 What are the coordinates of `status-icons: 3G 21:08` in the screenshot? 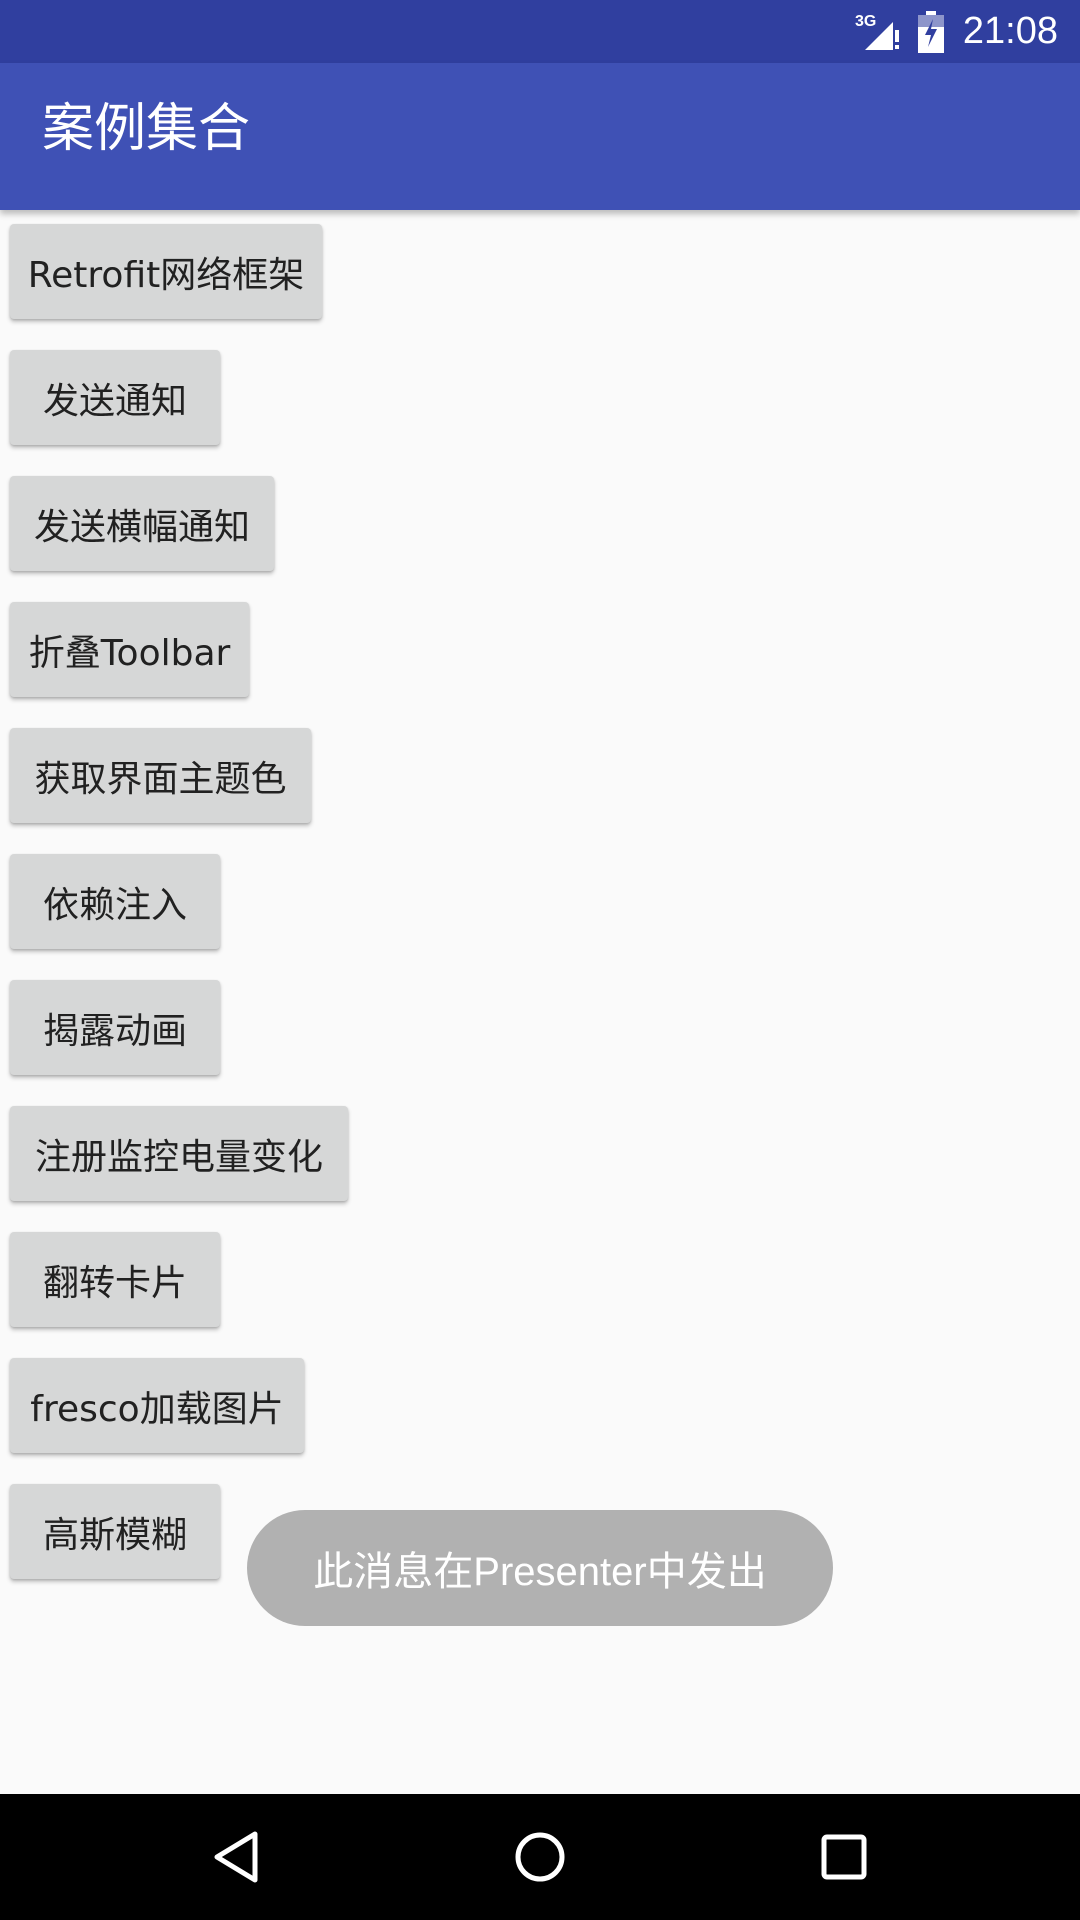 It's located at (956, 31).